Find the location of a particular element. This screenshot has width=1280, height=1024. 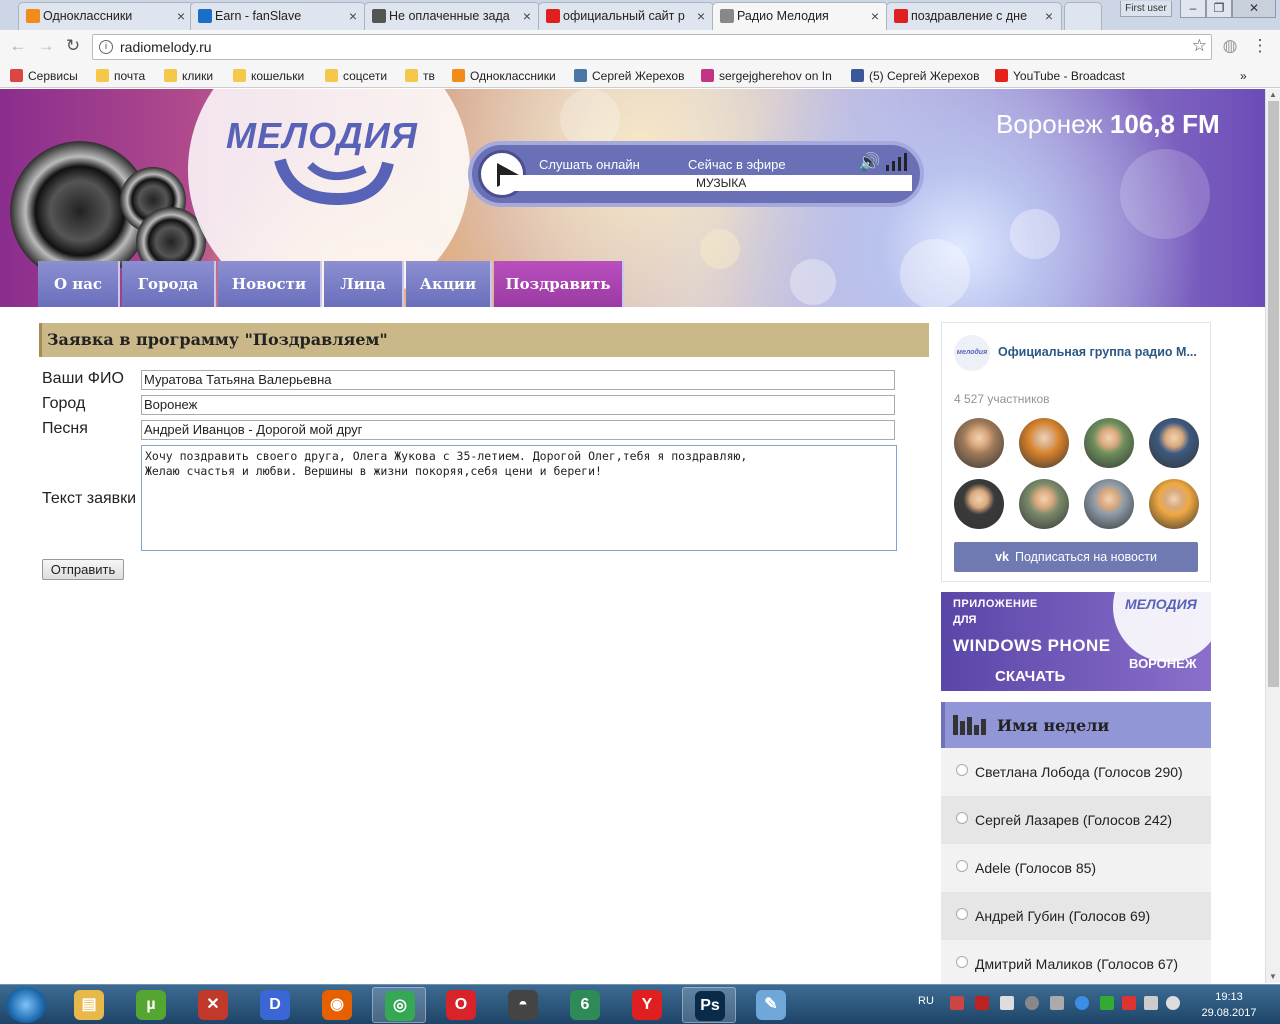

taskbar-app: ✕ is located at coordinates (213, 1005).